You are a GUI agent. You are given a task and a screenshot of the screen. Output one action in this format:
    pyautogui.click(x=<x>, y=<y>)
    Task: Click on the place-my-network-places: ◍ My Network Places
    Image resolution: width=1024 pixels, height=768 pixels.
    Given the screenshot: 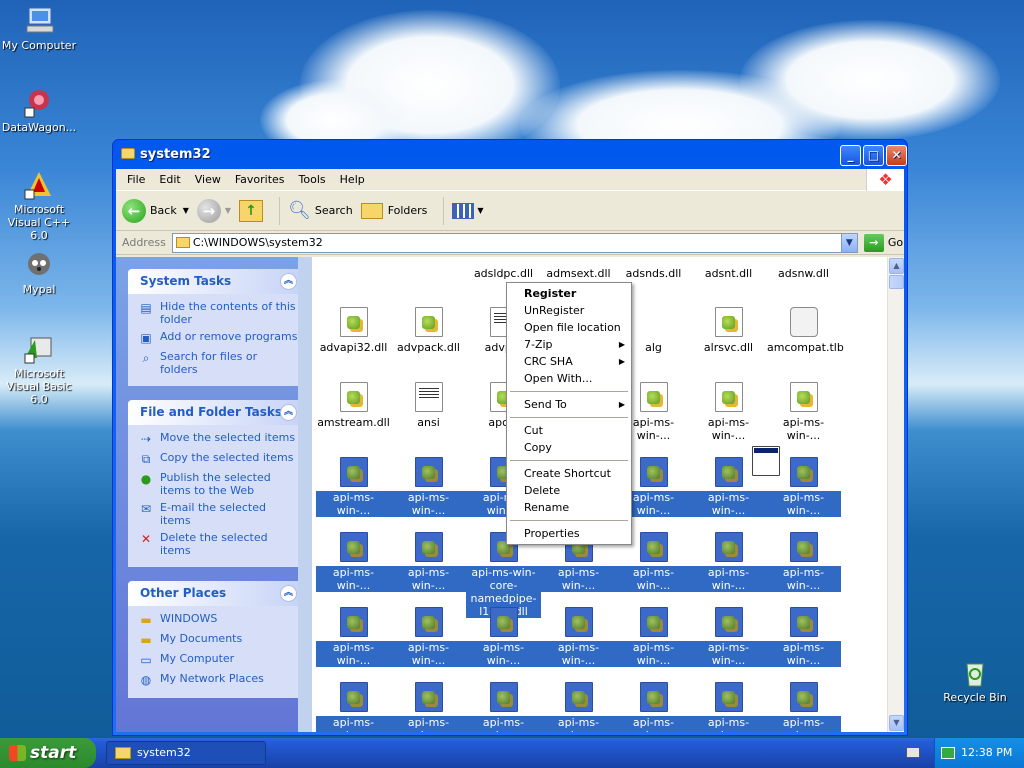 What is the action you would take?
    pyautogui.click(x=218, y=680)
    